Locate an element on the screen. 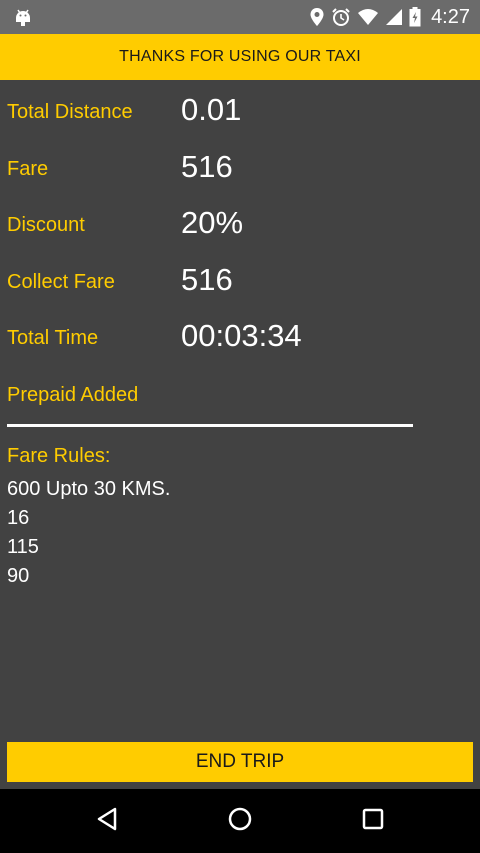 This screenshot has height=853, width=480. fare-label: Fare is located at coordinates (28, 169).